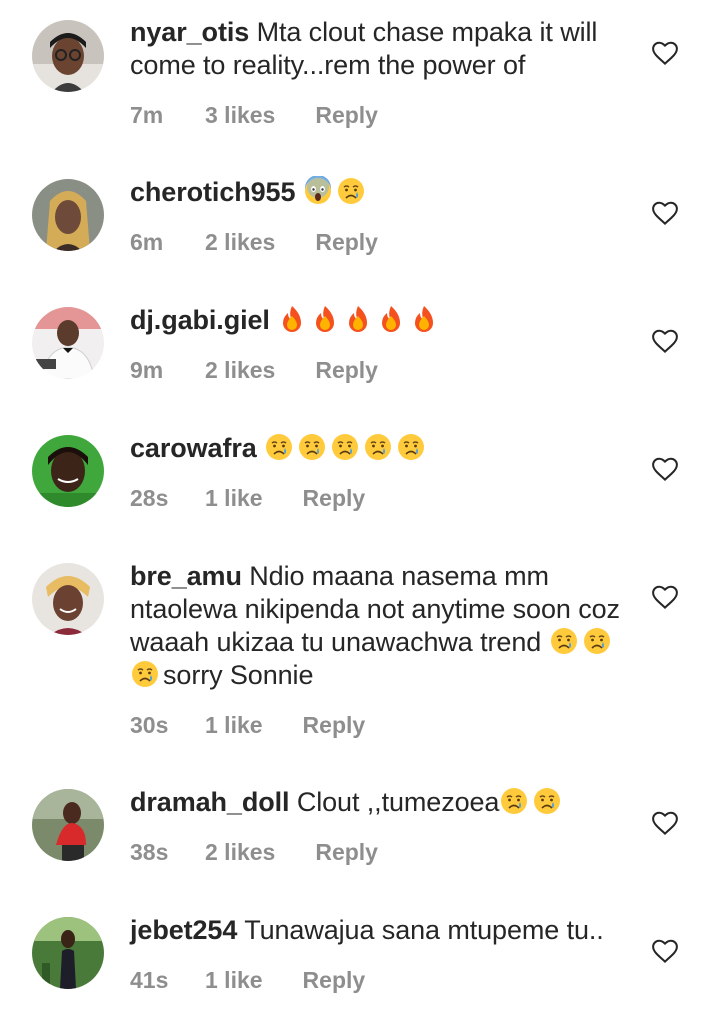 Image resolution: width=720 pixels, height=1016 pixels. I want to click on comment-timestamp: 6m, so click(147, 241).